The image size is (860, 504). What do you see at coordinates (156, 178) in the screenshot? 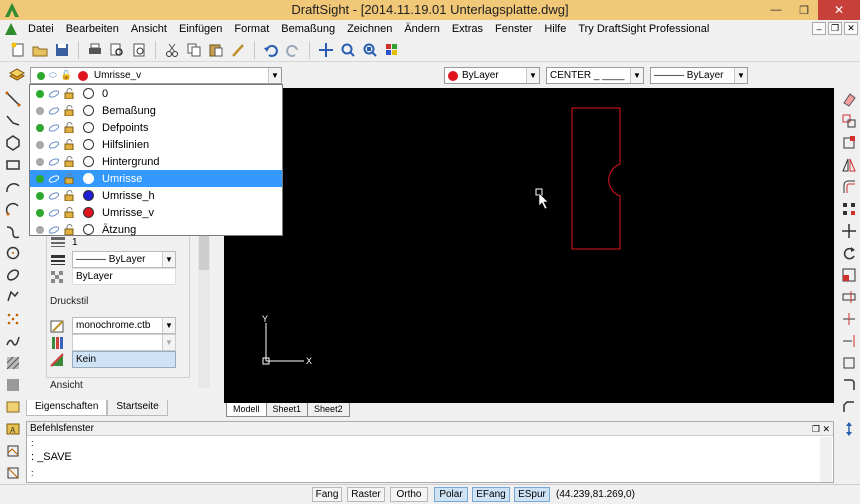
I see `layer-row: Umrisse` at bounding box center [156, 178].